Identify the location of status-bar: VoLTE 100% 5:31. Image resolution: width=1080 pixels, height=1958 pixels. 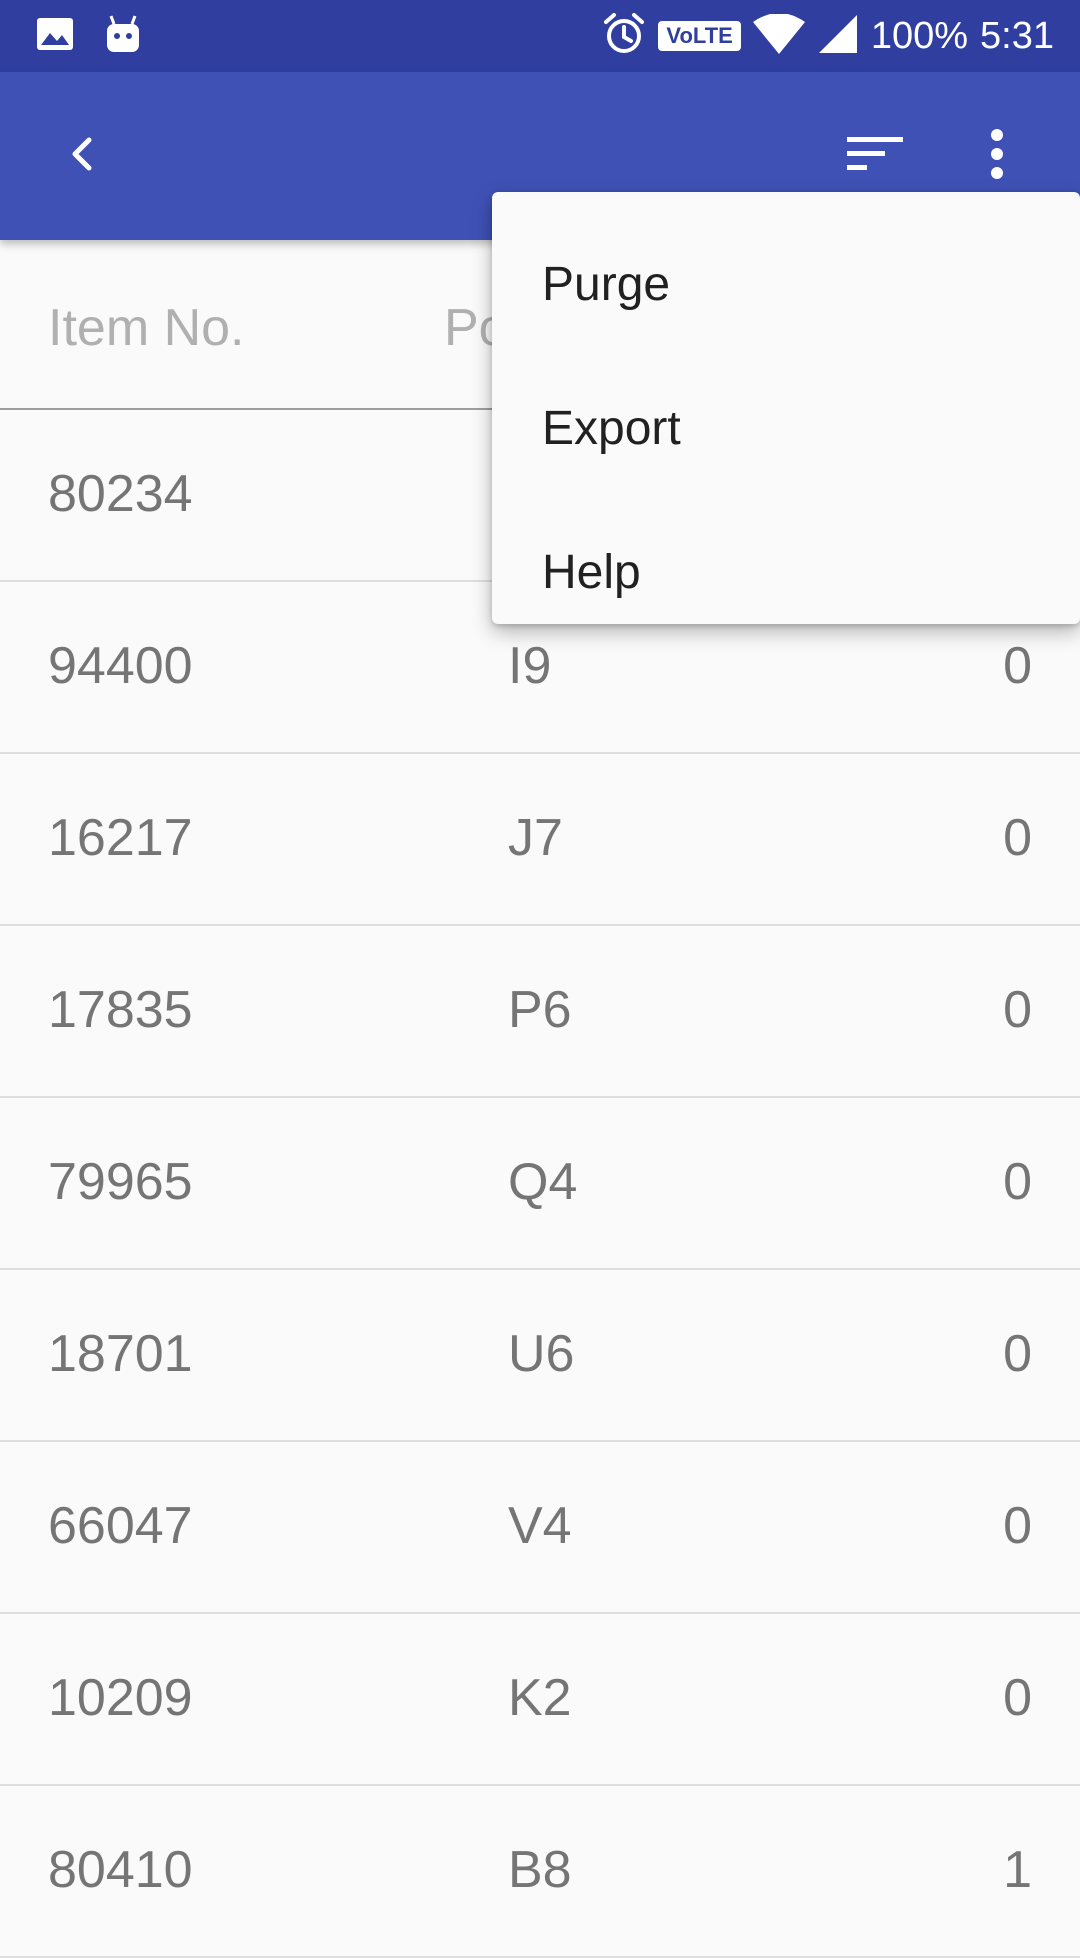
(540, 36).